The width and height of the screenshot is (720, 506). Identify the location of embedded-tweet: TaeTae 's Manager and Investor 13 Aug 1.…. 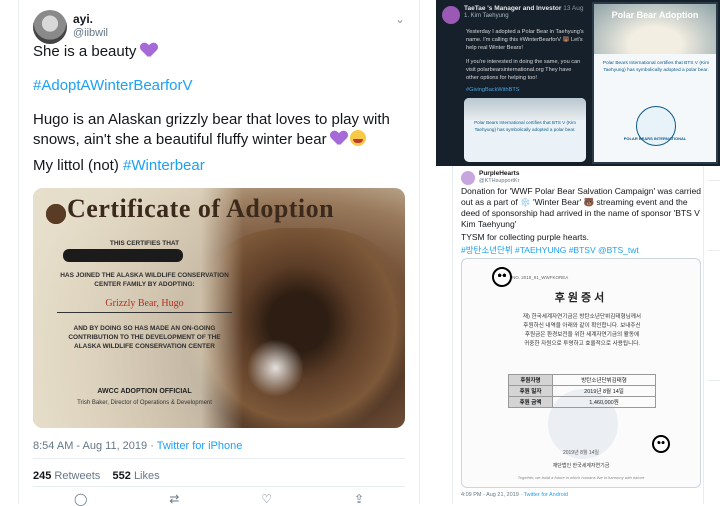
(512, 83).